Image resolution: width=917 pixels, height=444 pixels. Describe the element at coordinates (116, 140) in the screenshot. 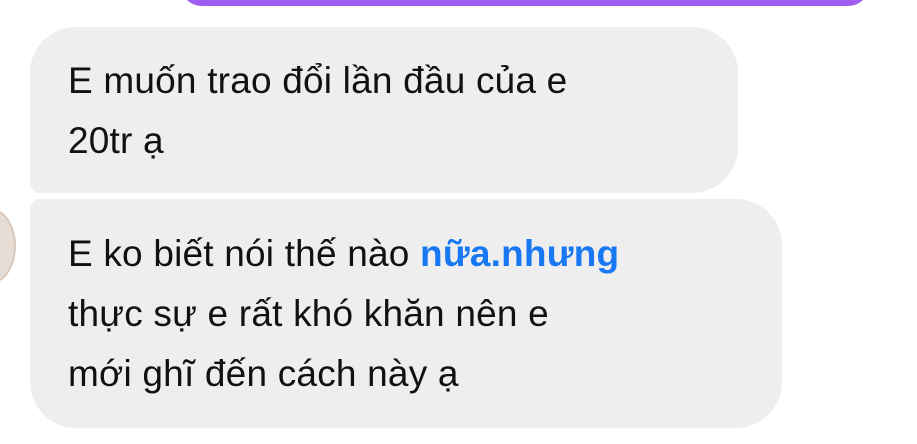

I see `message-text-line: 20tr ạ` at that location.